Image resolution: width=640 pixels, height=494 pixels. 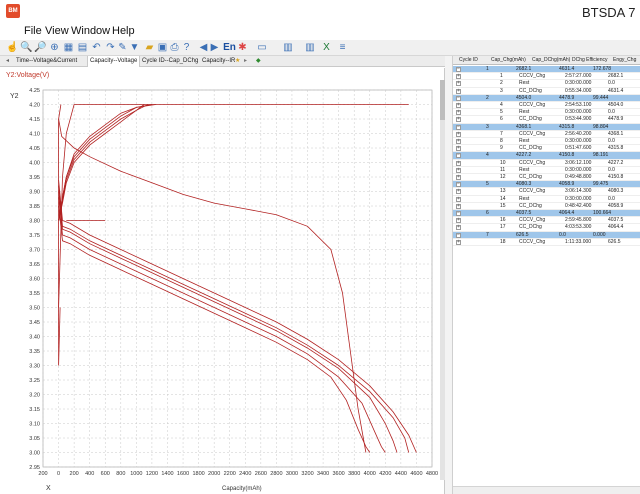 What do you see at coordinates (214, 47) in the screenshot?
I see `arrow-right-icon: ▶` at bounding box center [214, 47].